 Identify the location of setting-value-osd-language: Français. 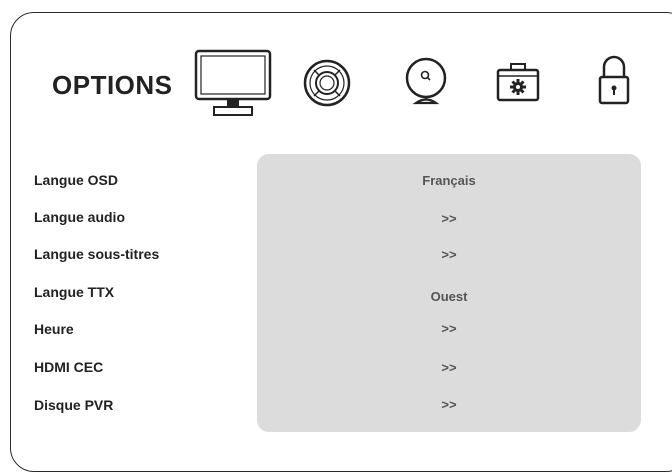
(449, 180).